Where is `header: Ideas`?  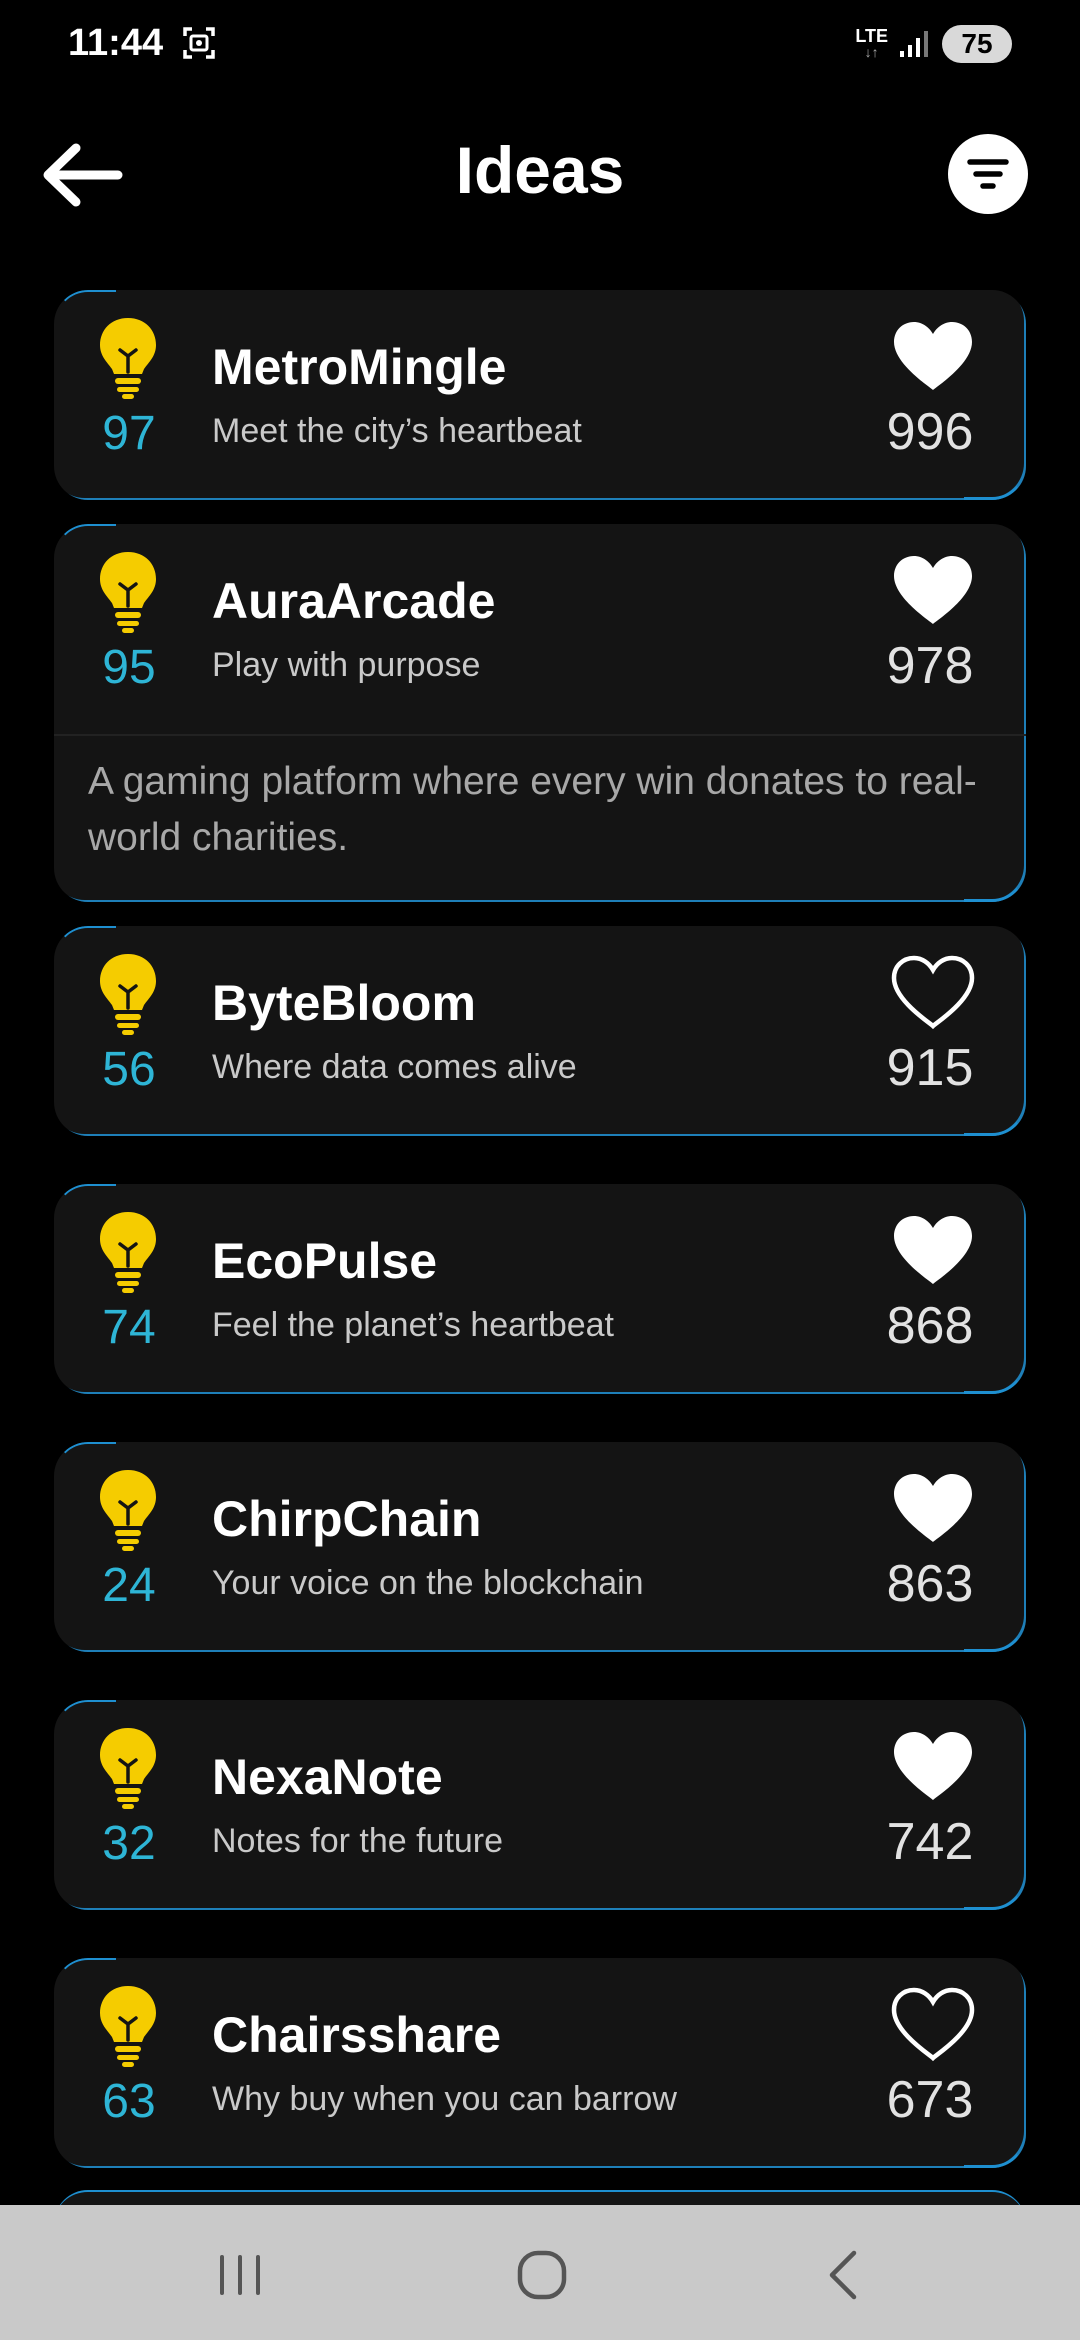
header: Ideas is located at coordinates (540, 175).